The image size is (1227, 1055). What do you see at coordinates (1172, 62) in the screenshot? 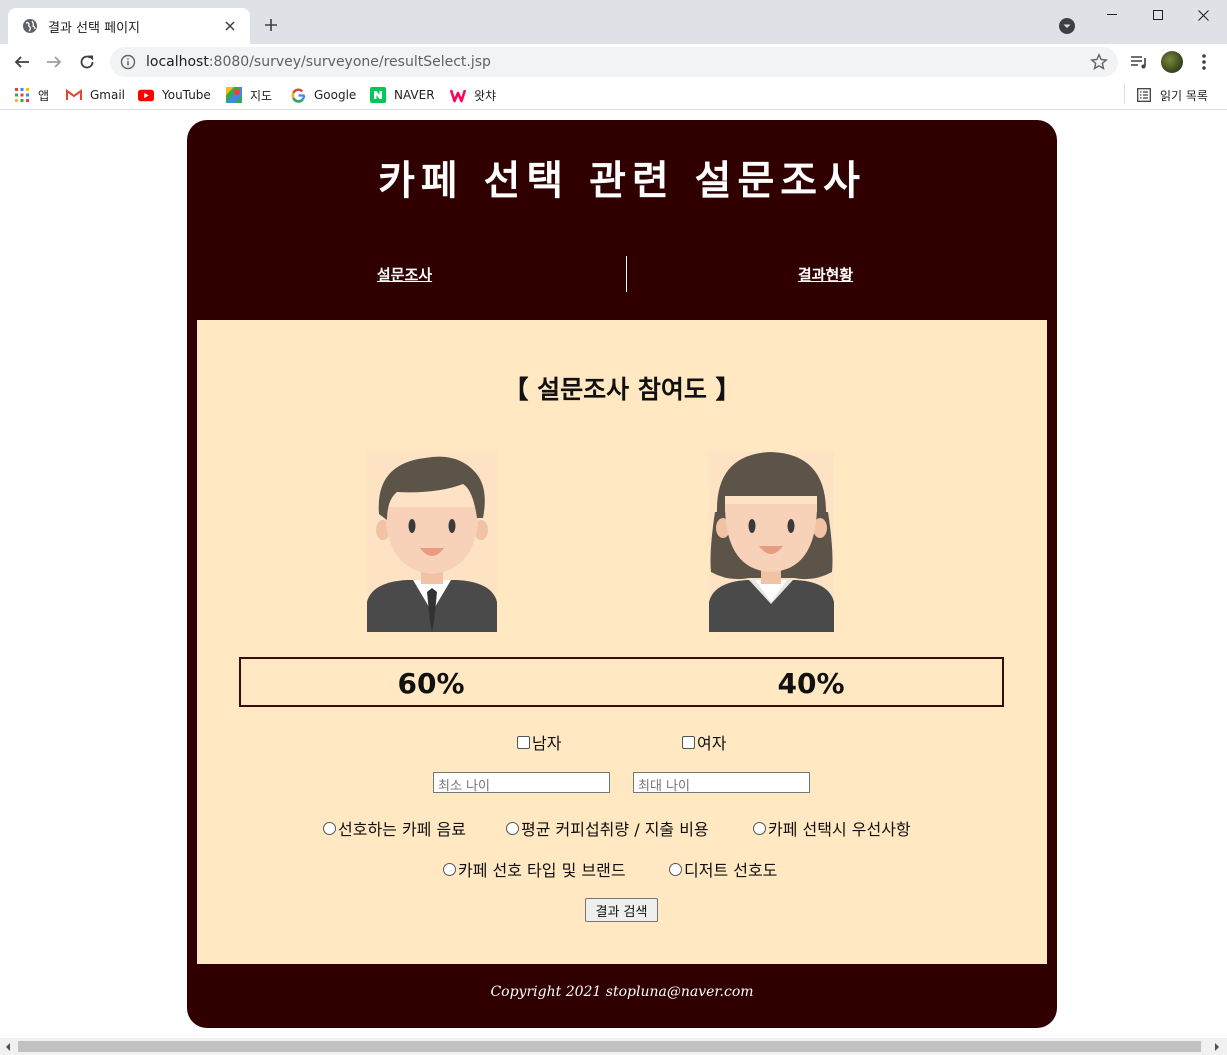
I see `profile-avatar` at bounding box center [1172, 62].